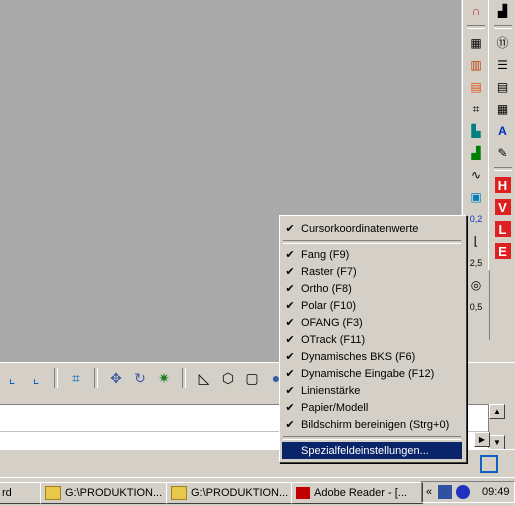 Image resolution: width=515 pixels, height=506 pixels. I want to click on ucs-icon: ⌞, so click(12, 378).